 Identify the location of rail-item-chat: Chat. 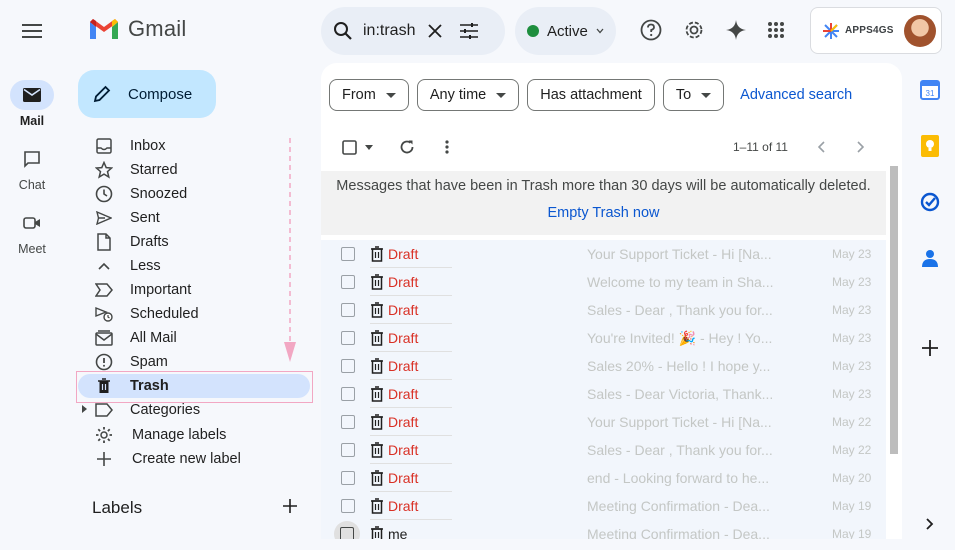
(32, 168).